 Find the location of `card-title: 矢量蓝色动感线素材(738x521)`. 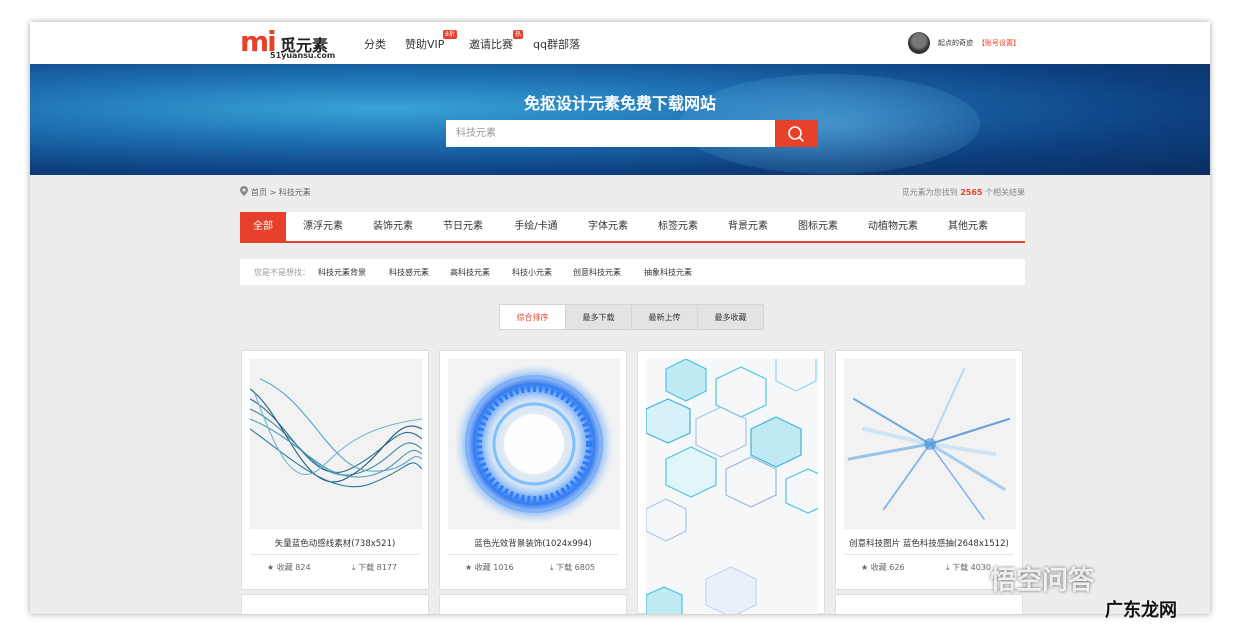

card-title: 矢量蓝色动感线素材(738x521) is located at coordinates (335, 543).